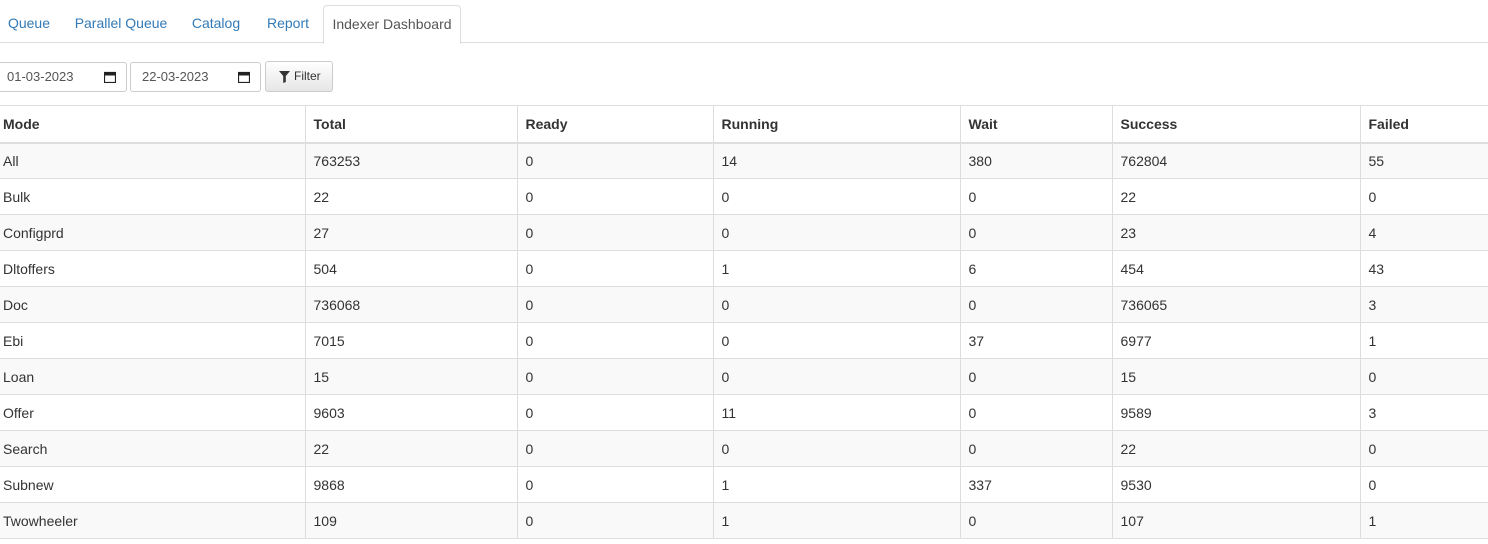  I want to click on cell-success: 107, so click(1236, 520).